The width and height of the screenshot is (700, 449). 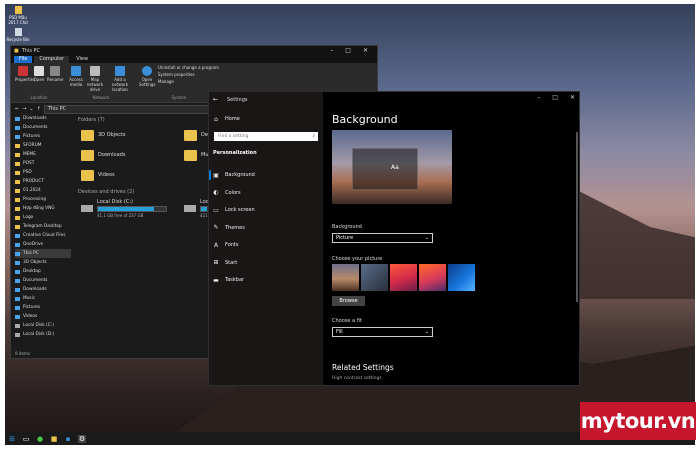 I want to click on folder-label: Downloads, so click(x=112, y=155).